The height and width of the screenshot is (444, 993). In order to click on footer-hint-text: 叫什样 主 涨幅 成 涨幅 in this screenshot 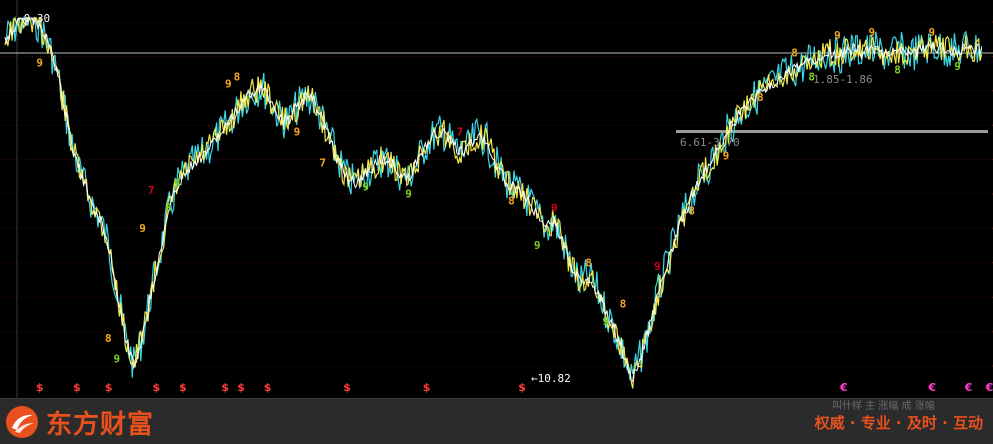, I will do `click(883, 406)`.